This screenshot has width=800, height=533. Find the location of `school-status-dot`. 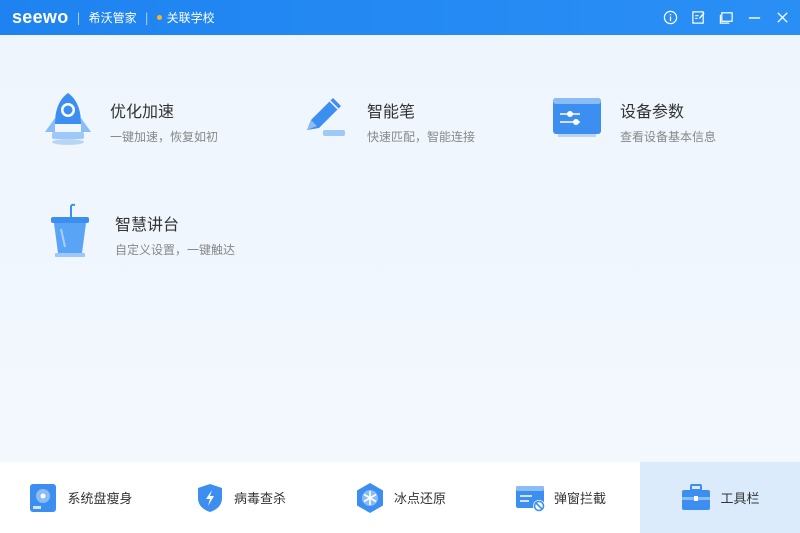

school-status-dot is located at coordinates (159, 17).